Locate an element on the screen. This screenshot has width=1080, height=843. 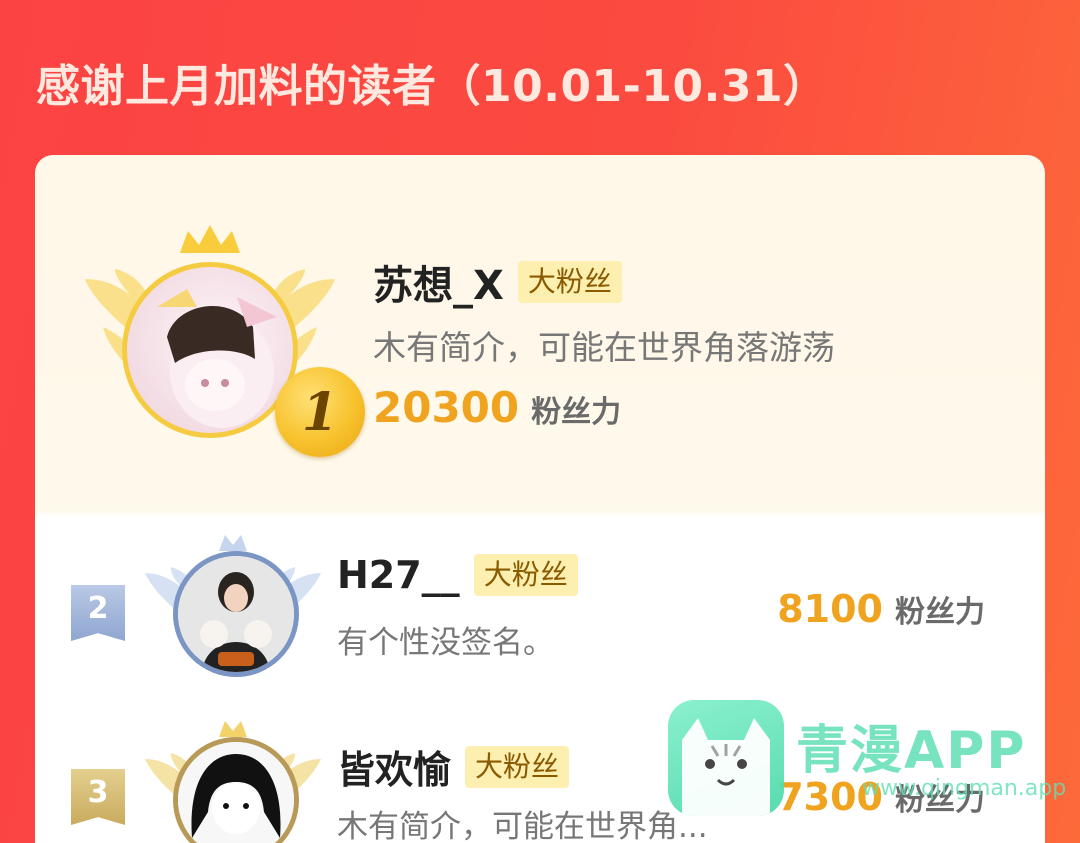
fans-power: 20300 粉丝力 is located at coordinates (497, 407).